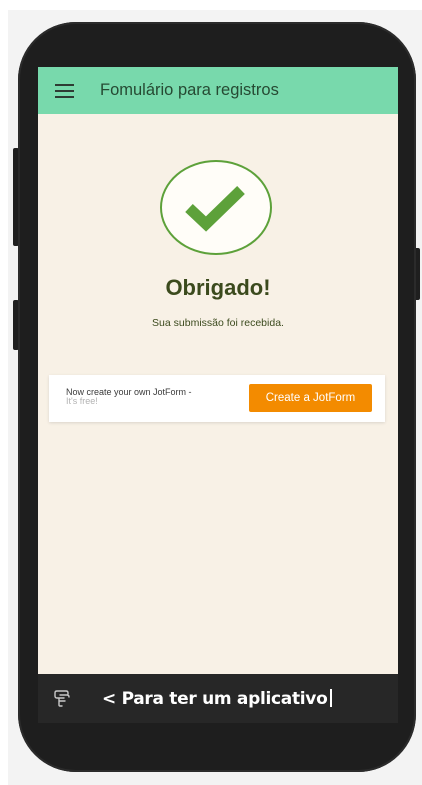 This screenshot has width=422, height=785. I want to click on text-cursor, so click(331, 698).